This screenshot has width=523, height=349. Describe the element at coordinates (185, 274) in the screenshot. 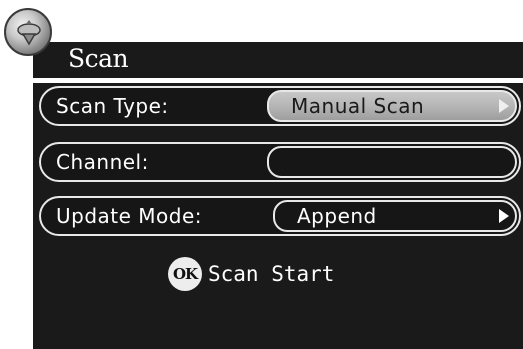

I see `ok-button-icon: OK` at that location.